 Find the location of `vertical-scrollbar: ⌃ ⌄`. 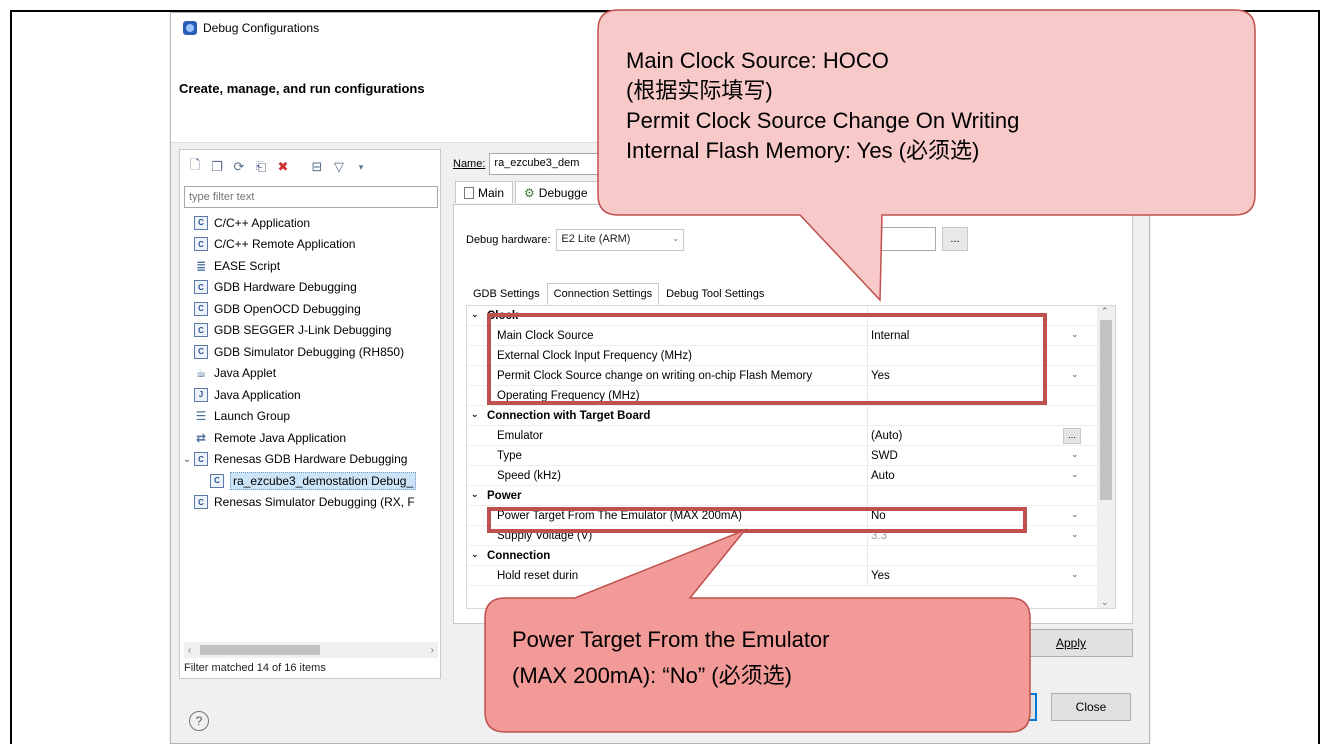

vertical-scrollbar: ⌃ ⌄ is located at coordinates (1106, 457).